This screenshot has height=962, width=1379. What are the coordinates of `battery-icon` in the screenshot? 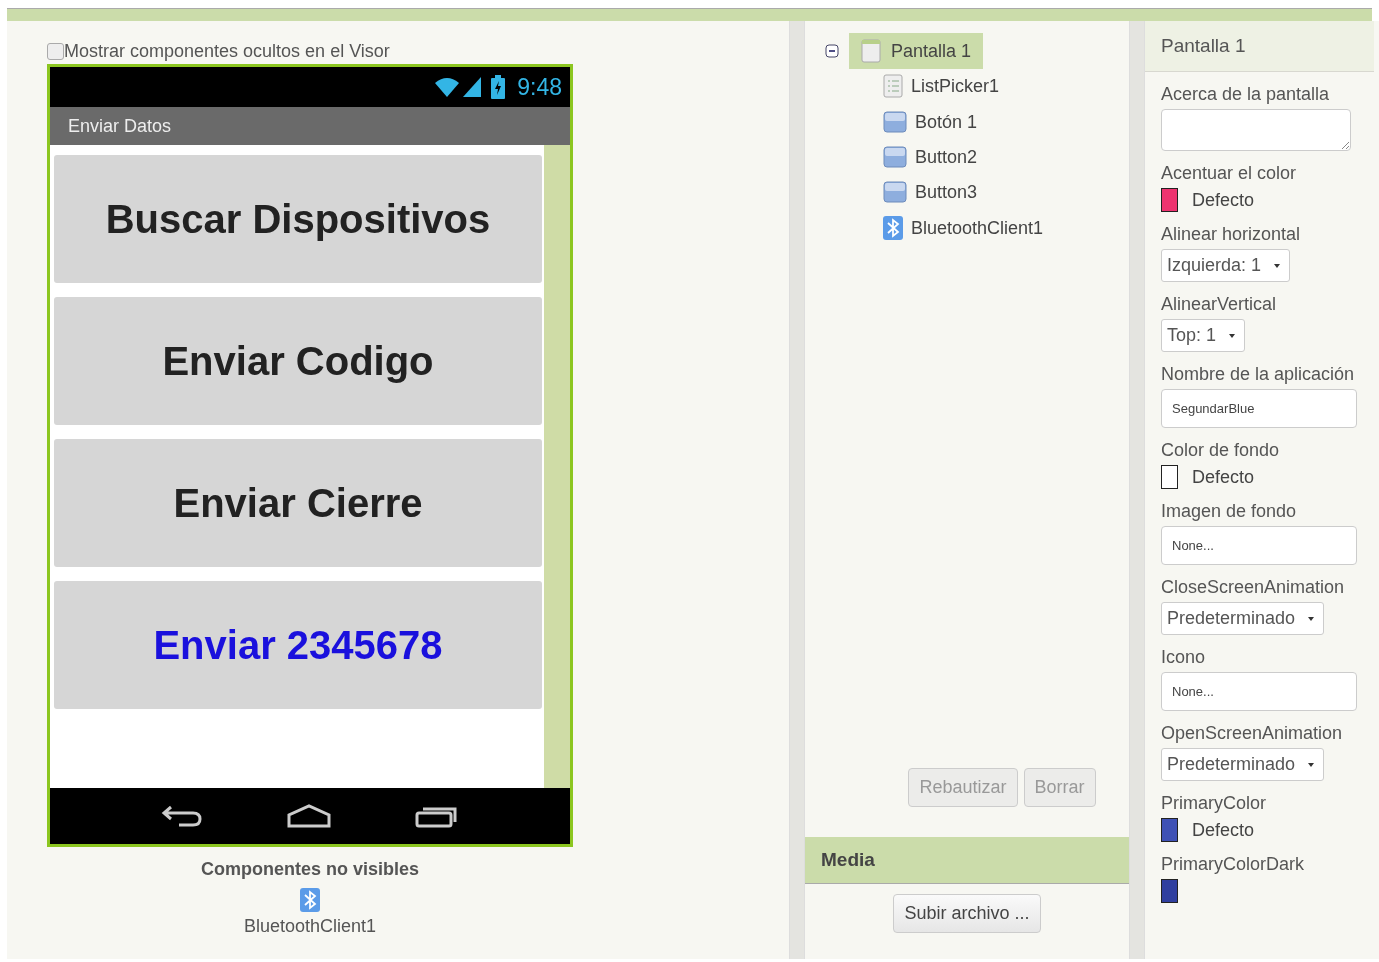 It's located at (498, 87).